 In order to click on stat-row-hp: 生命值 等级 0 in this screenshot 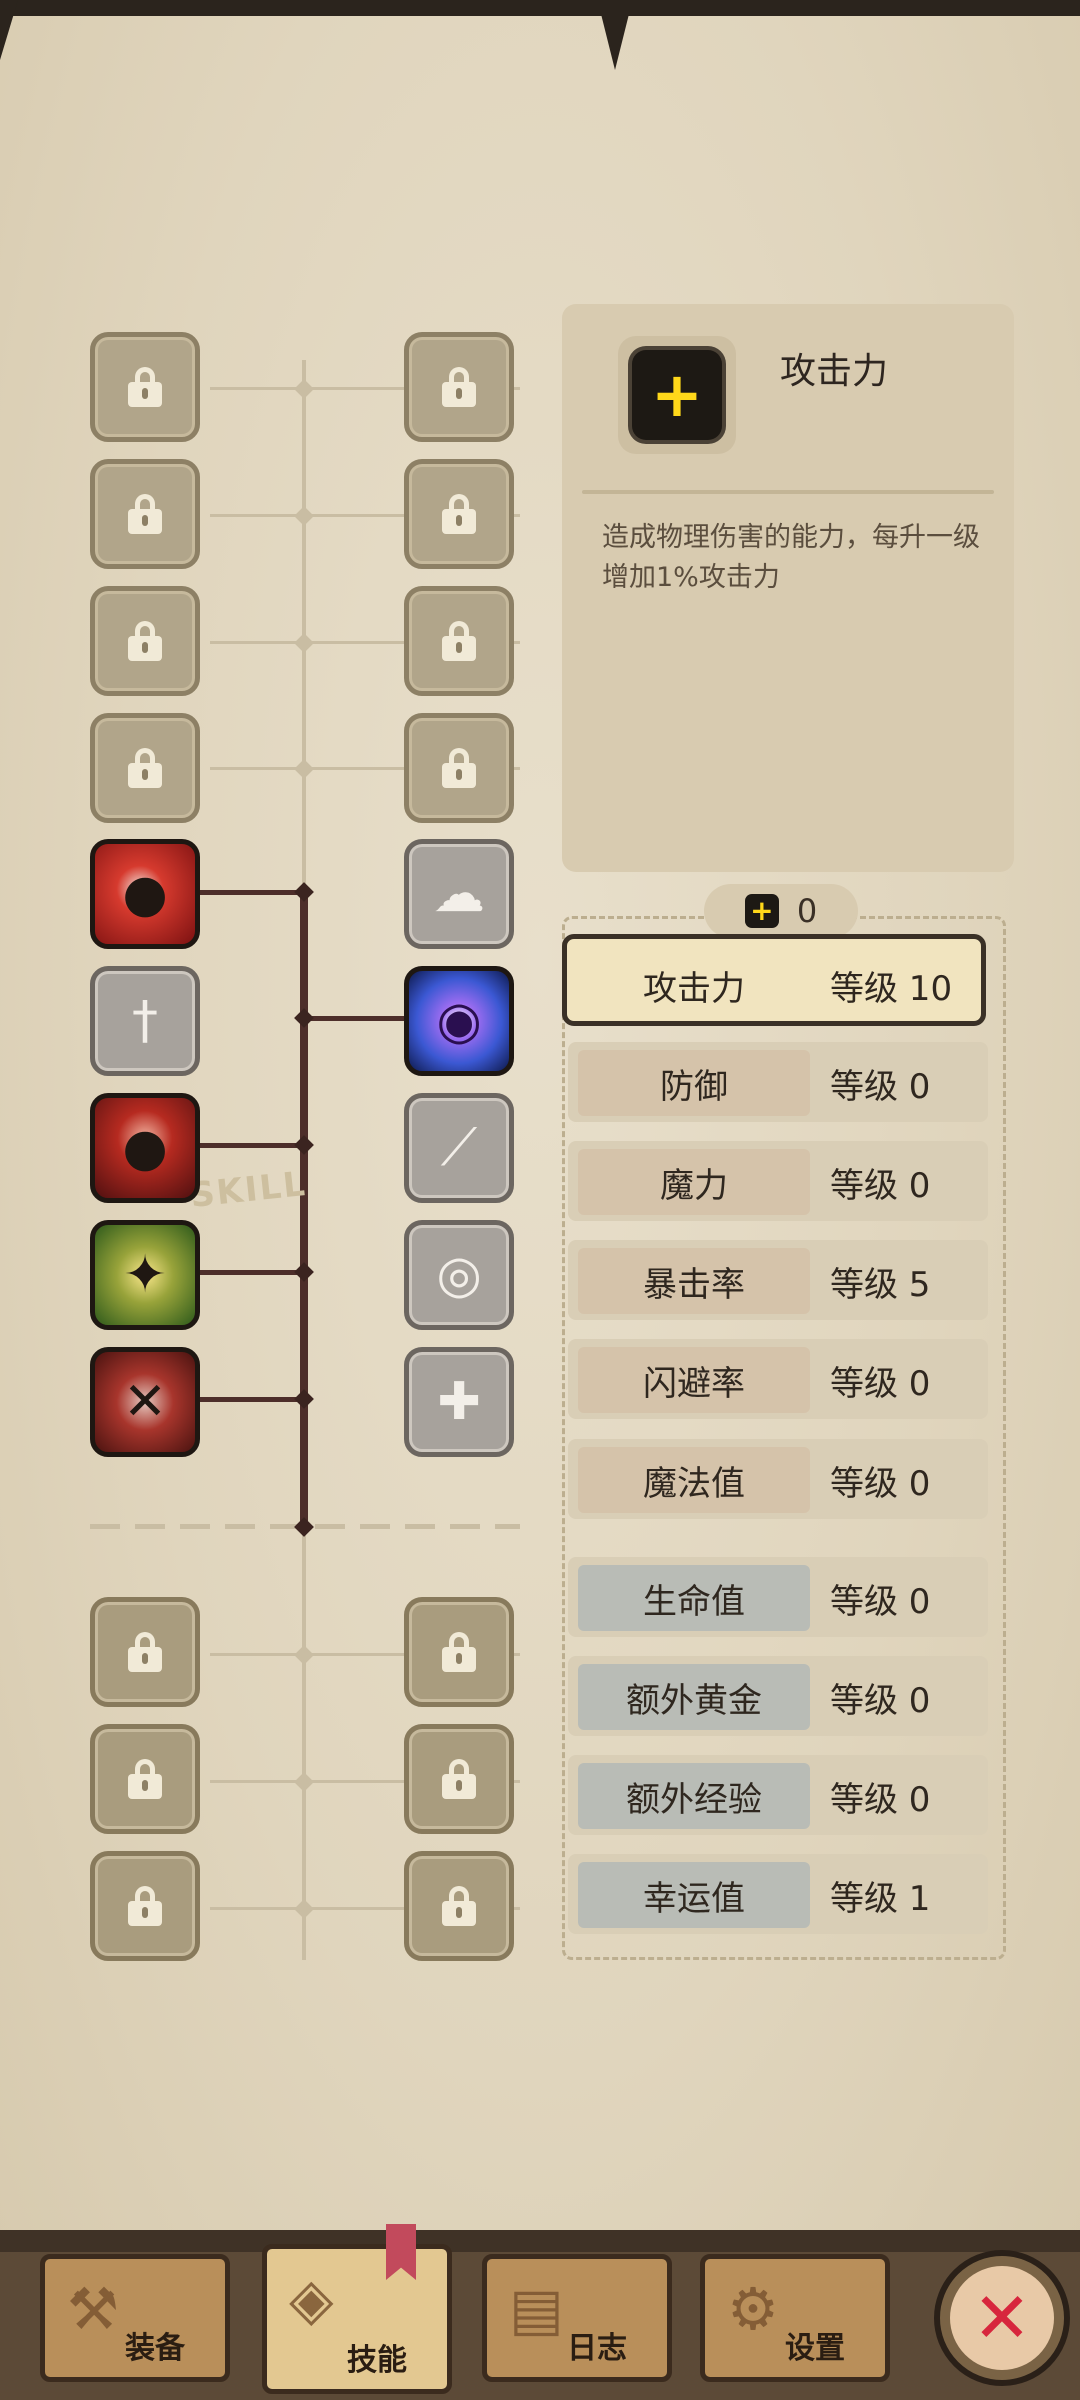, I will do `click(778, 1597)`.